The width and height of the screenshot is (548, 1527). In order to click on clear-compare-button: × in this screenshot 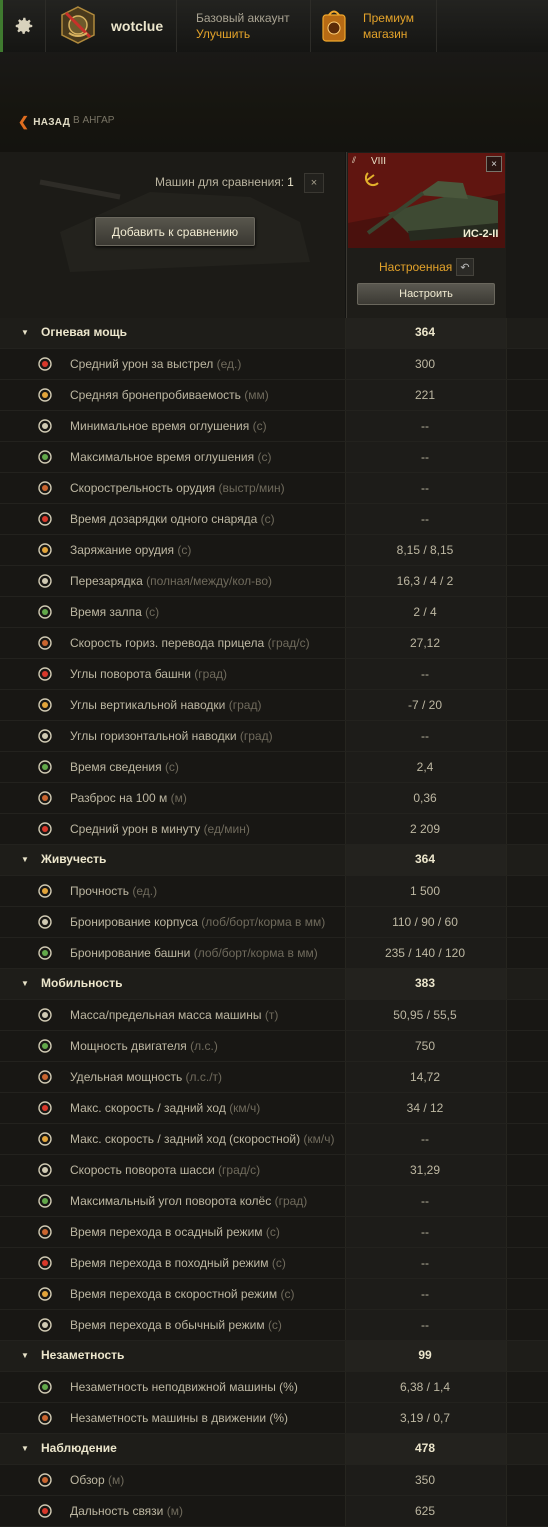, I will do `click(314, 183)`.